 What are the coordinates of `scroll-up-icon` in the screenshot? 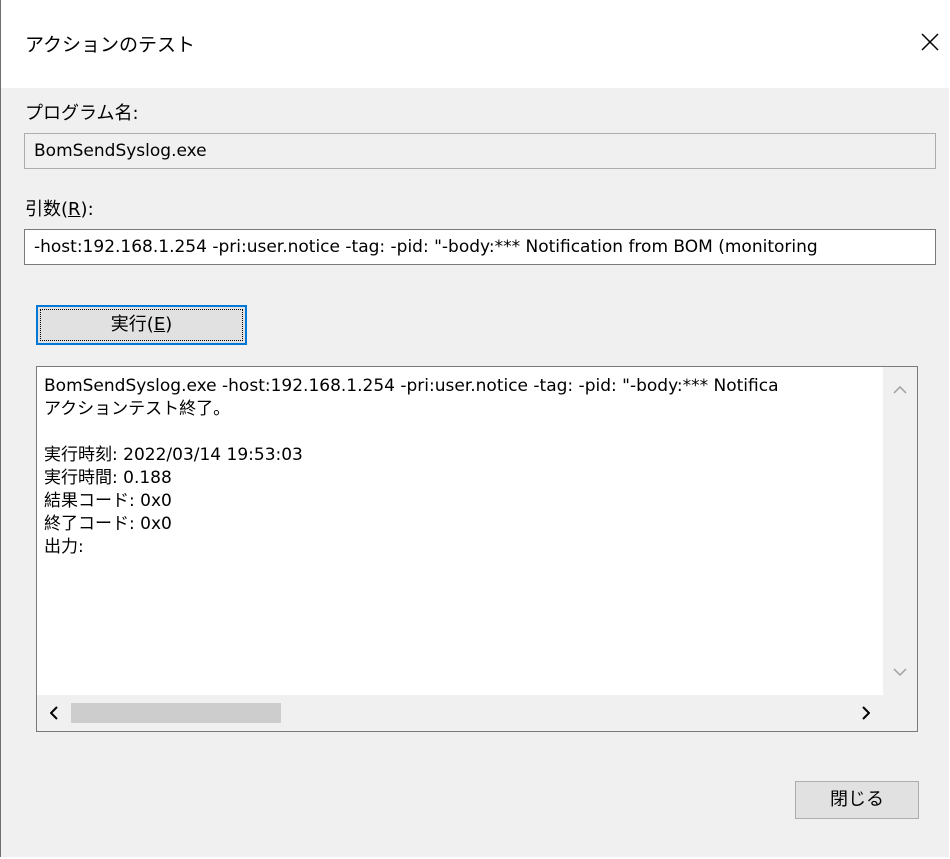 It's located at (900, 390).